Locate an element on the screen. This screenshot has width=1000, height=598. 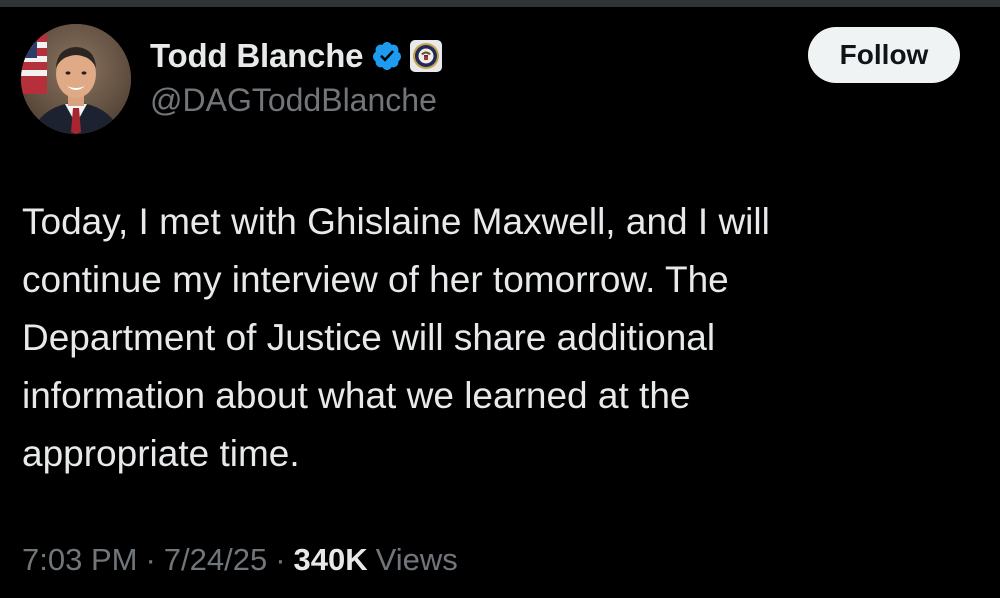
tweet-date: 7/24/25 is located at coordinates (215, 560).